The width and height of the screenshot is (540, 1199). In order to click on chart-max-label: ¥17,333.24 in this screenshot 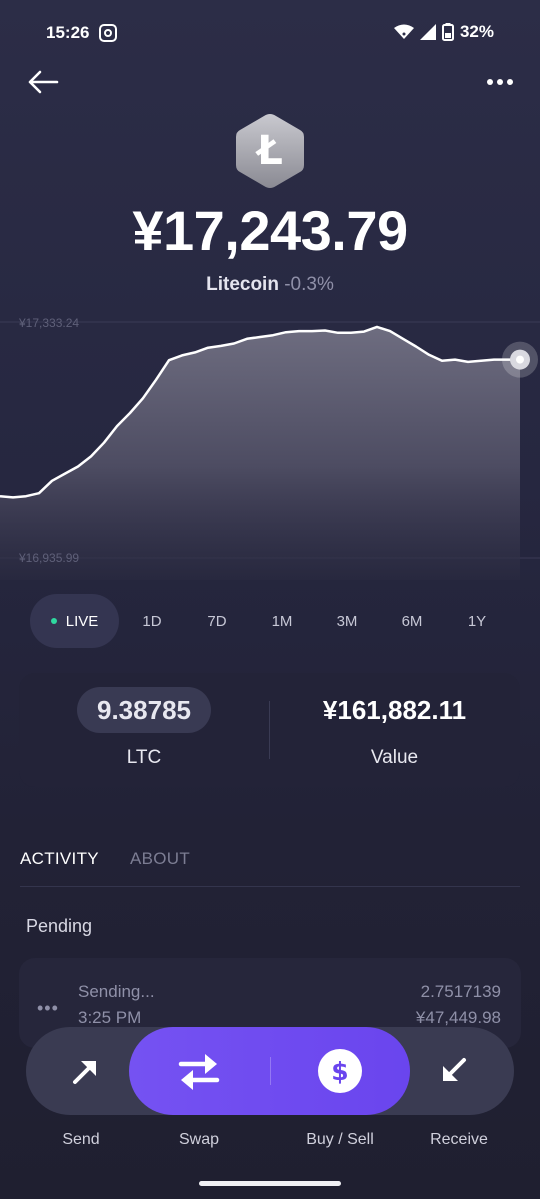, I will do `click(49, 323)`.